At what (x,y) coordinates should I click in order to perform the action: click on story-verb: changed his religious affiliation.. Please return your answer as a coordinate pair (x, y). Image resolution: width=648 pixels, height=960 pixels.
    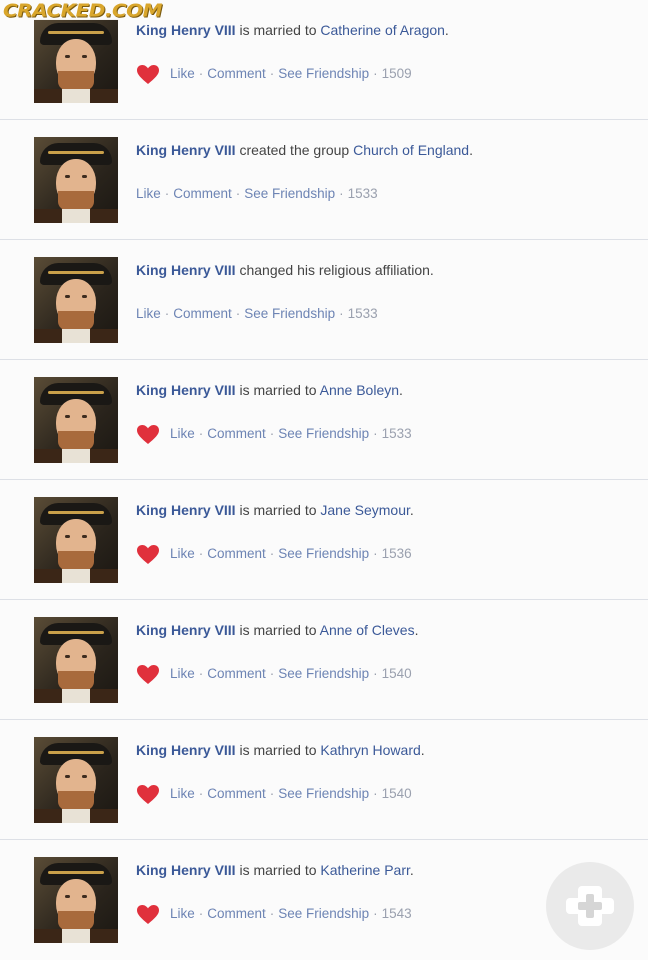
    Looking at the image, I should click on (336, 270).